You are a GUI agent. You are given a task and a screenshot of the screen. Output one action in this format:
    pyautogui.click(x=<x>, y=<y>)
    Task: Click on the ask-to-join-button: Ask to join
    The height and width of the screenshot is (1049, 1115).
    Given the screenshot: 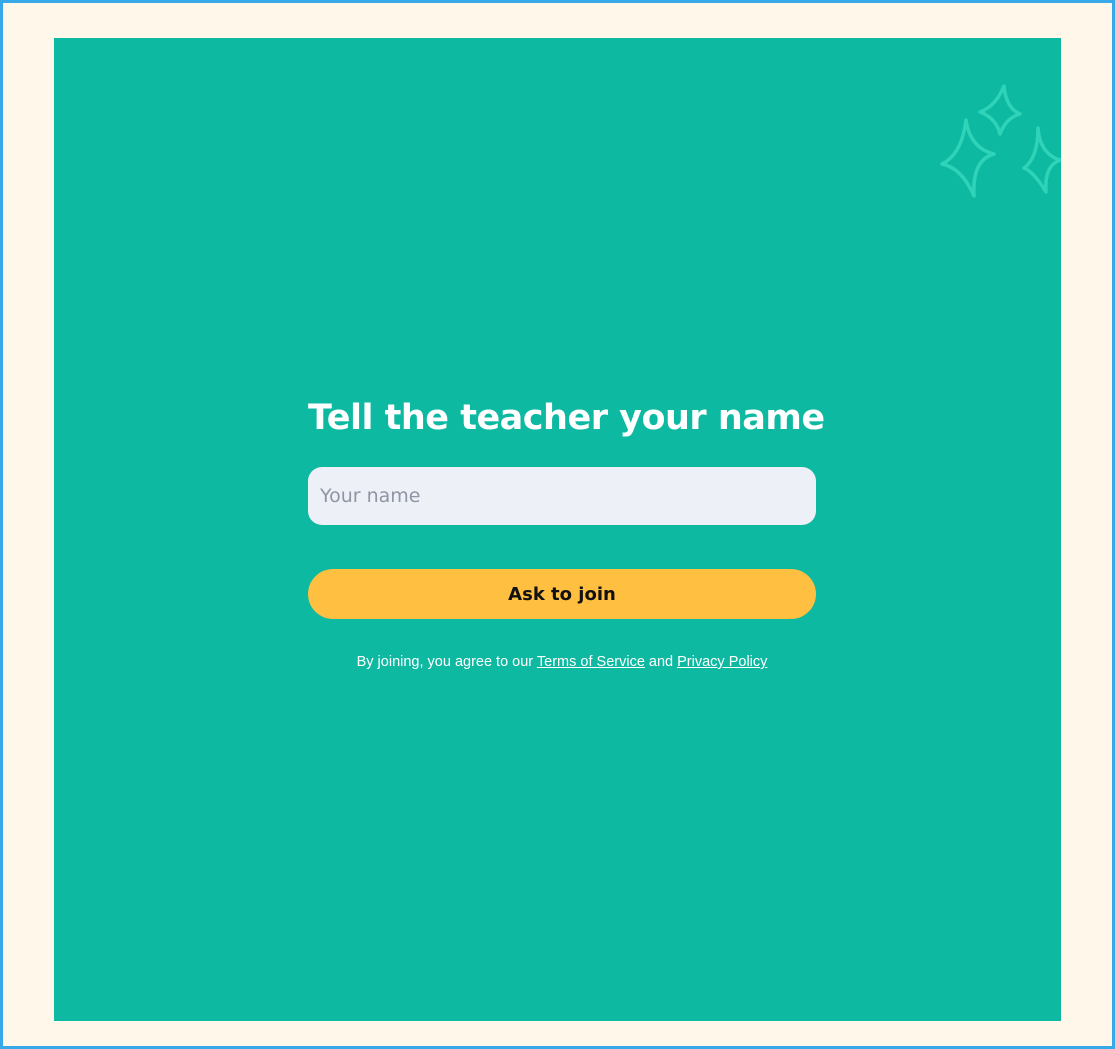 What is the action you would take?
    pyautogui.click(x=562, y=594)
    